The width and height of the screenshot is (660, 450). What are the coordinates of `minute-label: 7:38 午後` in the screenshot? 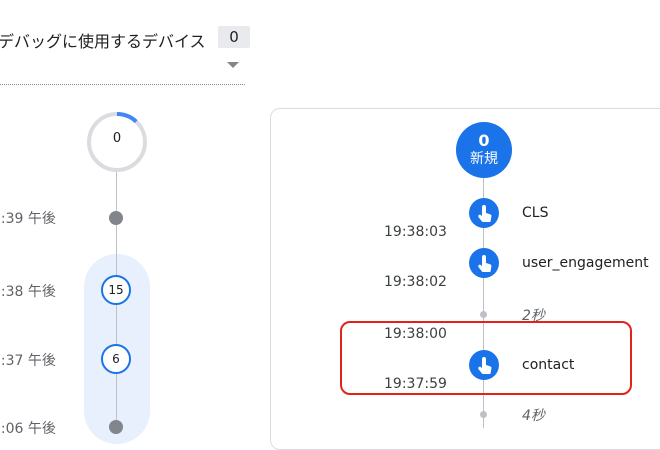 It's located at (28, 292).